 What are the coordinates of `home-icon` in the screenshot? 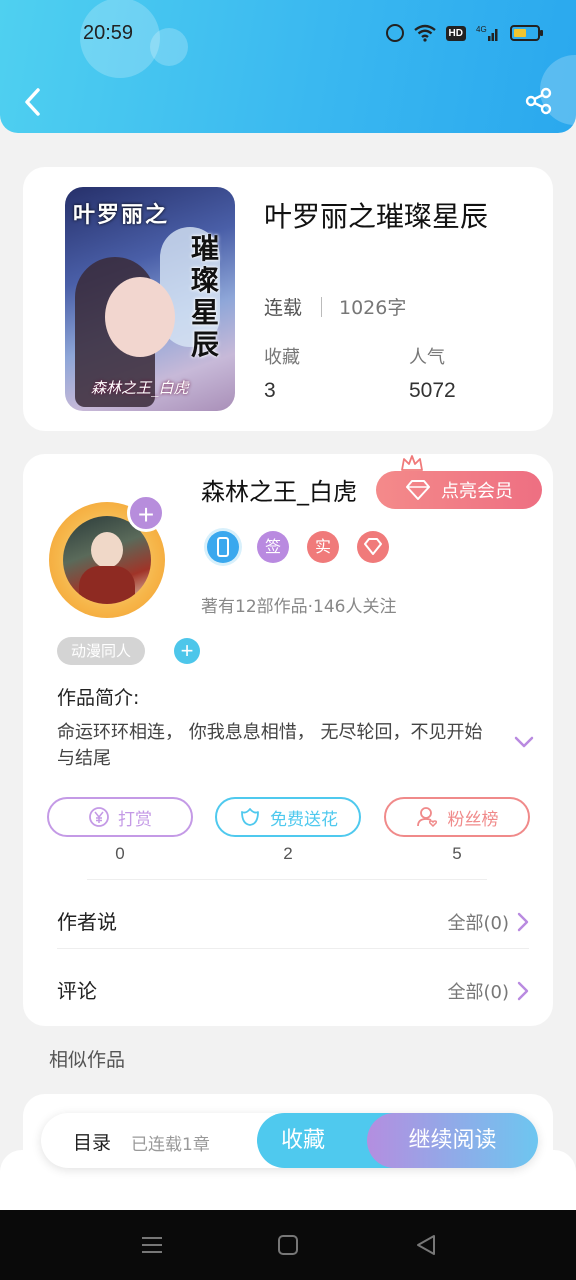 It's located at (288, 1245).